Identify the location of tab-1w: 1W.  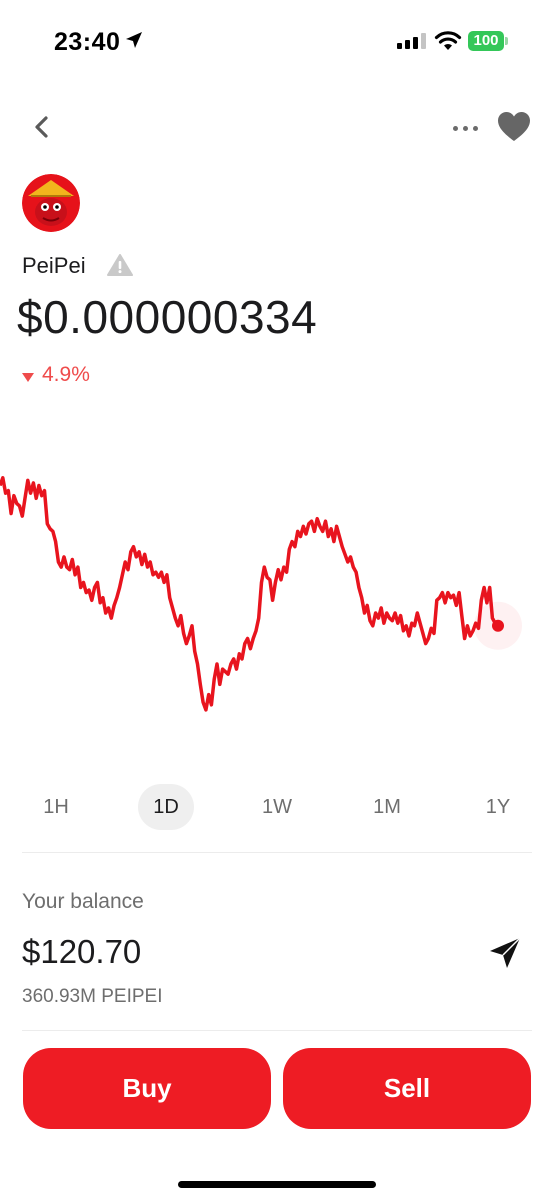
(277, 807).